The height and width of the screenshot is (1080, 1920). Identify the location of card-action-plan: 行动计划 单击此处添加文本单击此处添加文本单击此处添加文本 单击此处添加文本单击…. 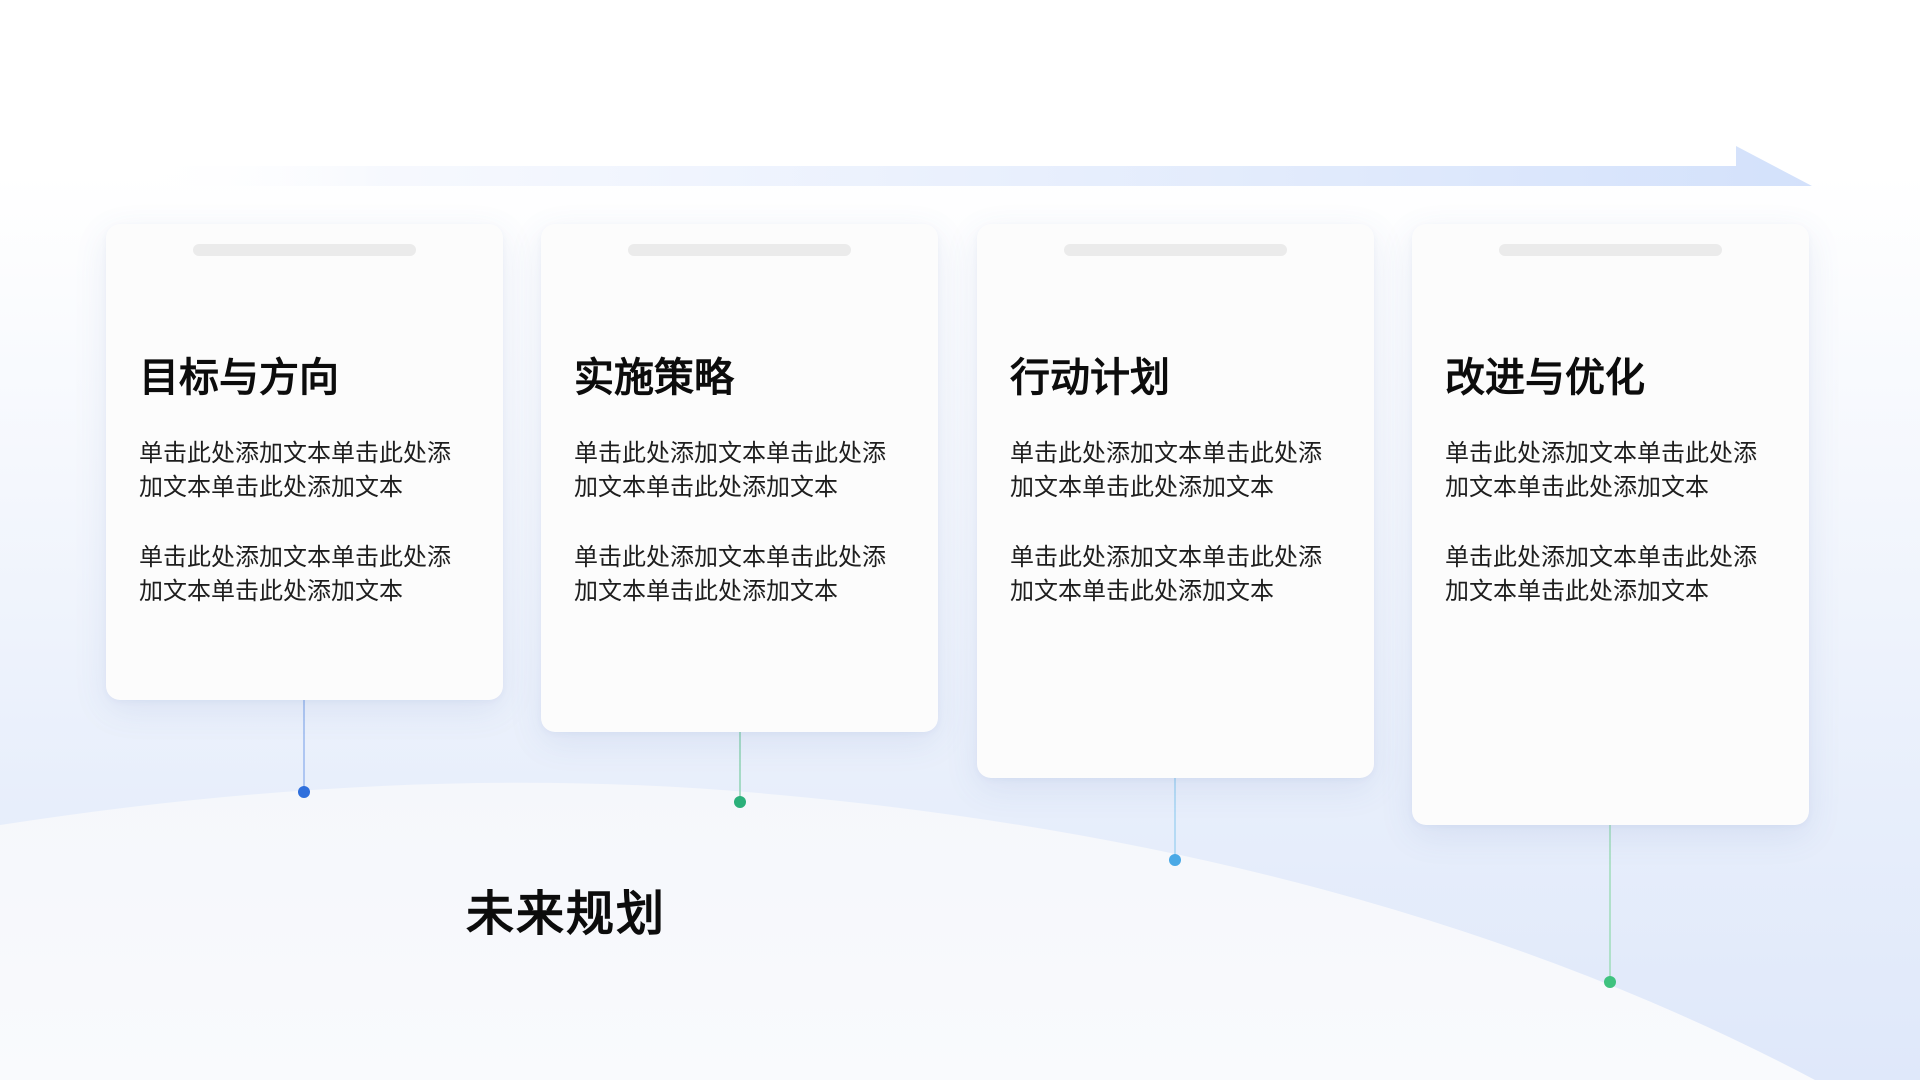
(1175, 501).